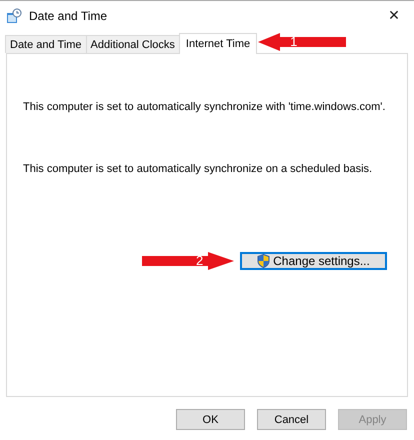 The width and height of the screenshot is (414, 440). What do you see at coordinates (204, 106) in the screenshot?
I see `sync-message: This computer is set to automatically synchronize with 'time.windows.com'.` at bounding box center [204, 106].